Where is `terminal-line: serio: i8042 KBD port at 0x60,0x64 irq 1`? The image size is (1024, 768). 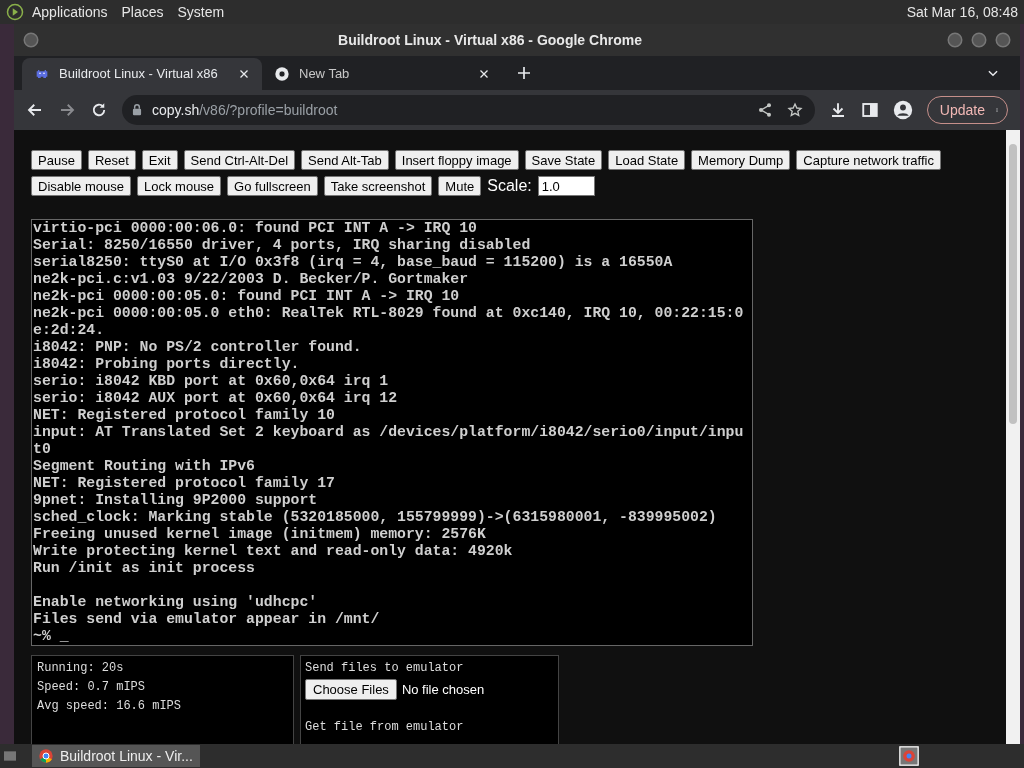 terminal-line: serio: i8042 KBD port at 0x60,0x64 irq 1 is located at coordinates (211, 381).